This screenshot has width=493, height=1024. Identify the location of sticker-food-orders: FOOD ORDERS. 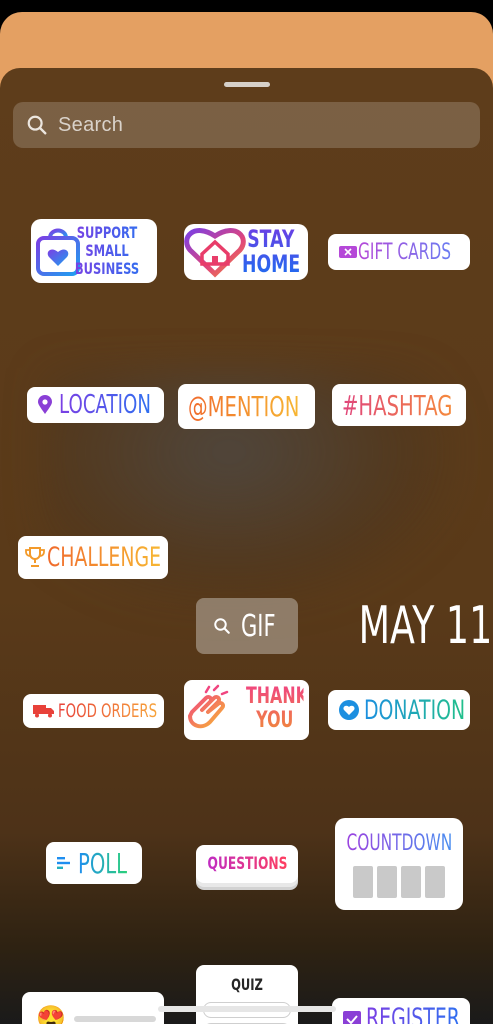
(93, 711).